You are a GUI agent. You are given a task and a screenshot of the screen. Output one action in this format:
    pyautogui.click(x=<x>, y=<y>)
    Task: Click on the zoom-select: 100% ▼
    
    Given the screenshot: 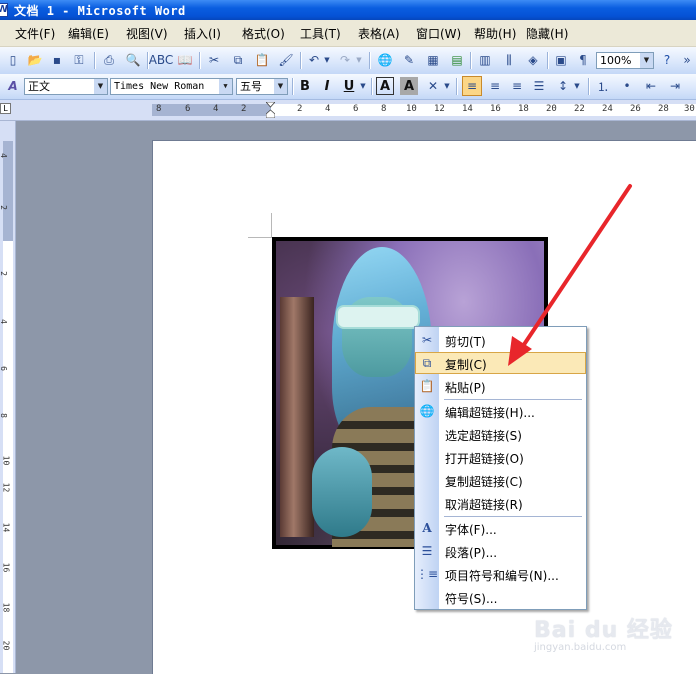 What is the action you would take?
    pyautogui.click(x=625, y=60)
    